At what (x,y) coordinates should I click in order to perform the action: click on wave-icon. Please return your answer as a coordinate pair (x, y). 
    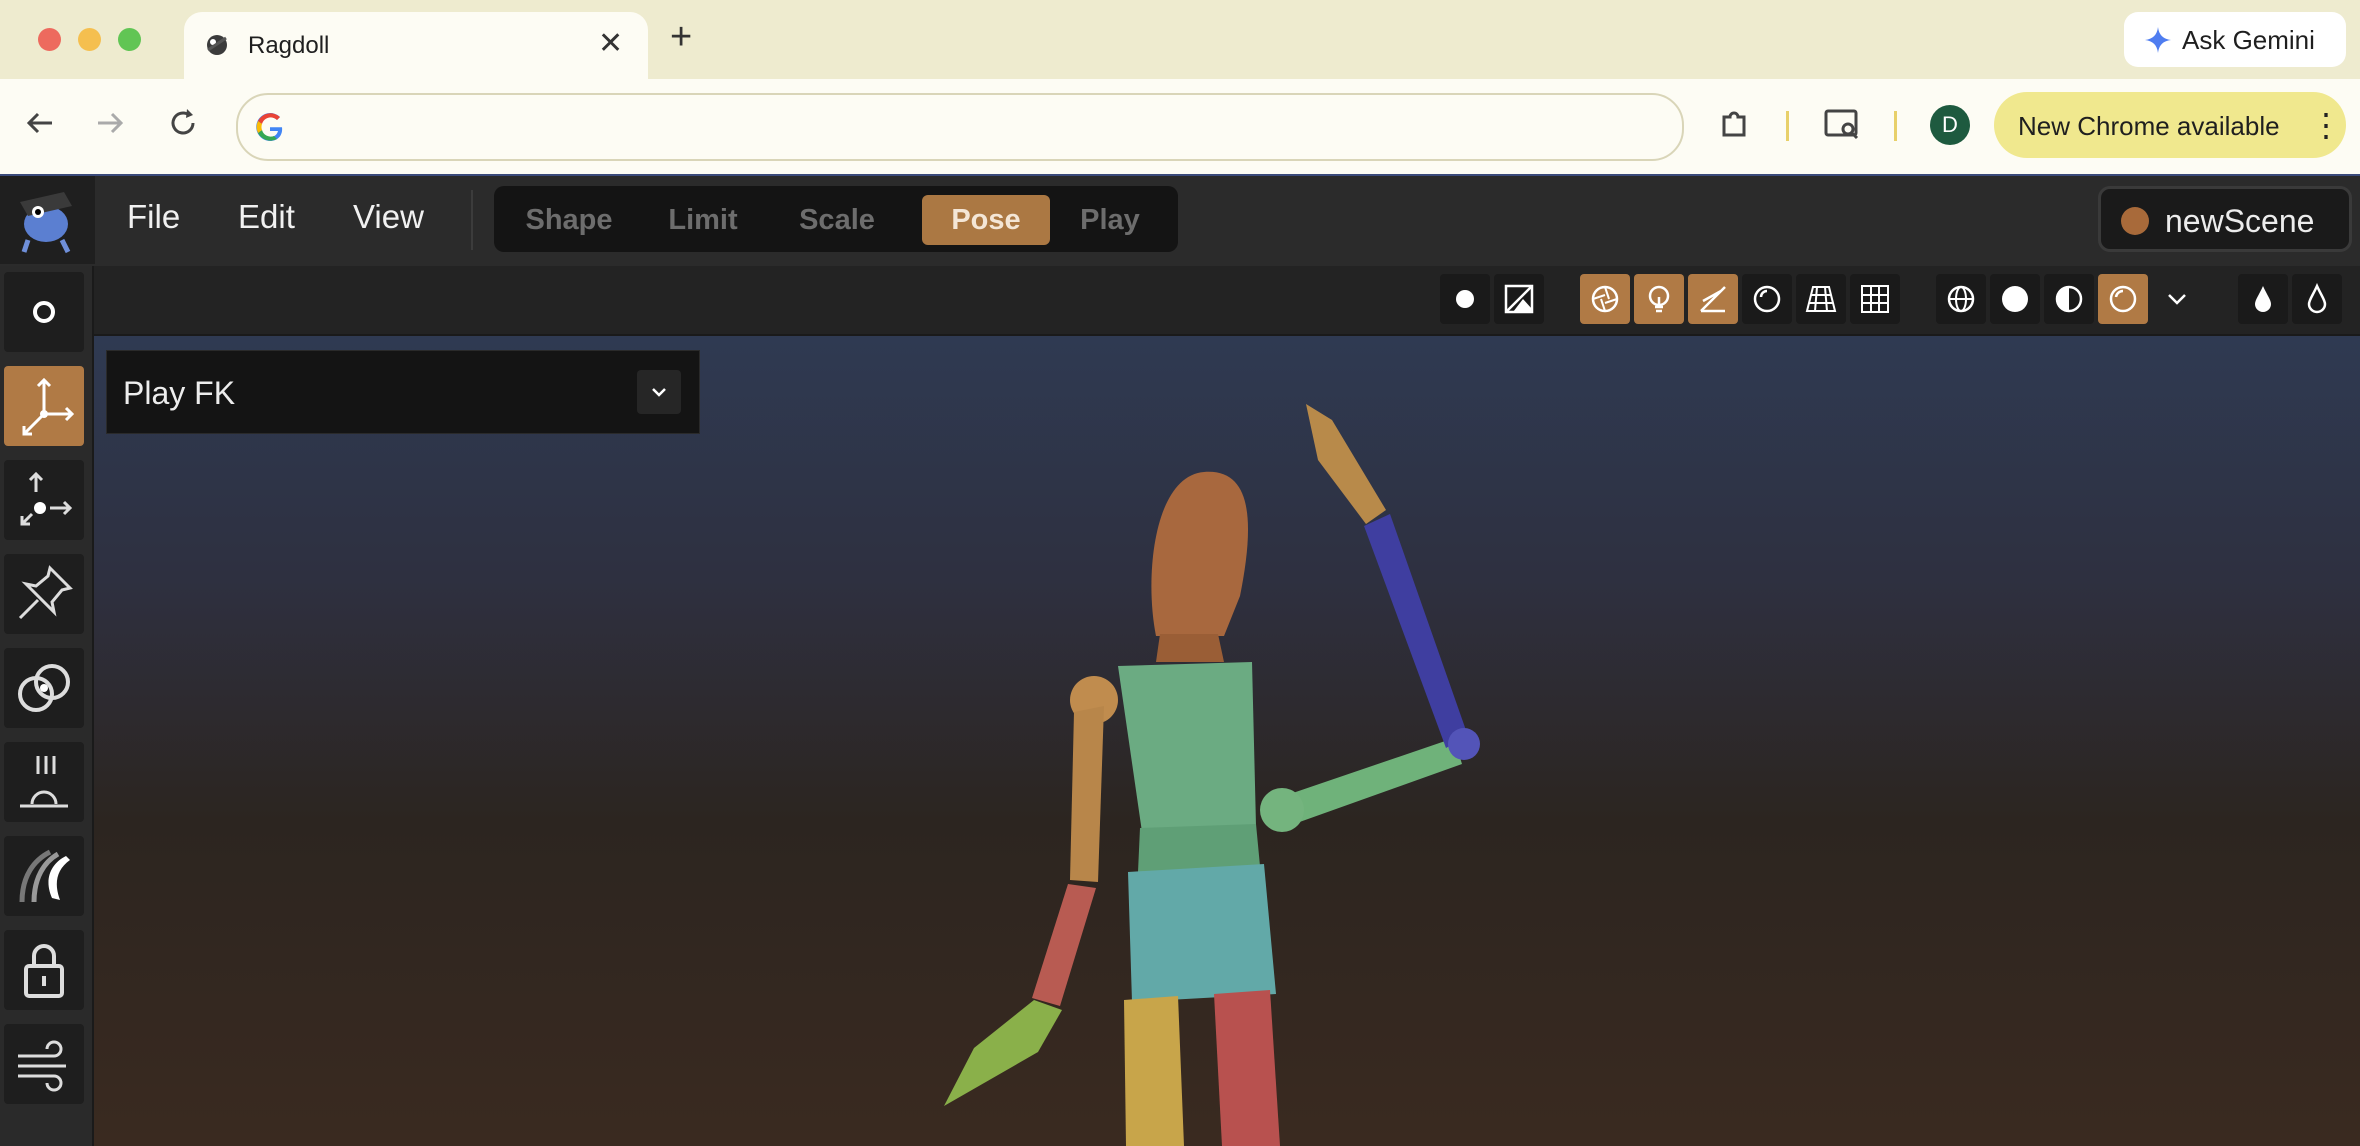
    Looking at the image, I should click on (44, 876).